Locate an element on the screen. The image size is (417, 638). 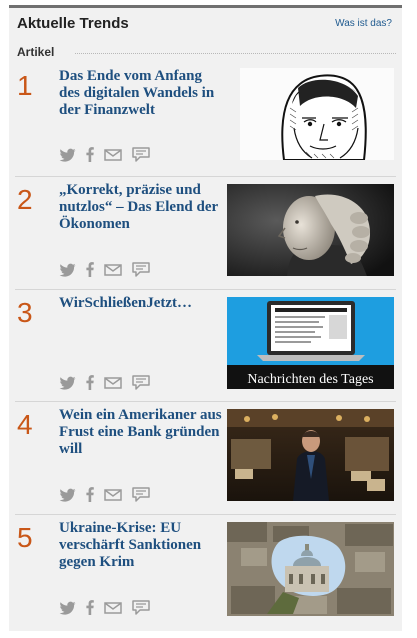
article-rank: 1 is located at coordinates (25, 85).